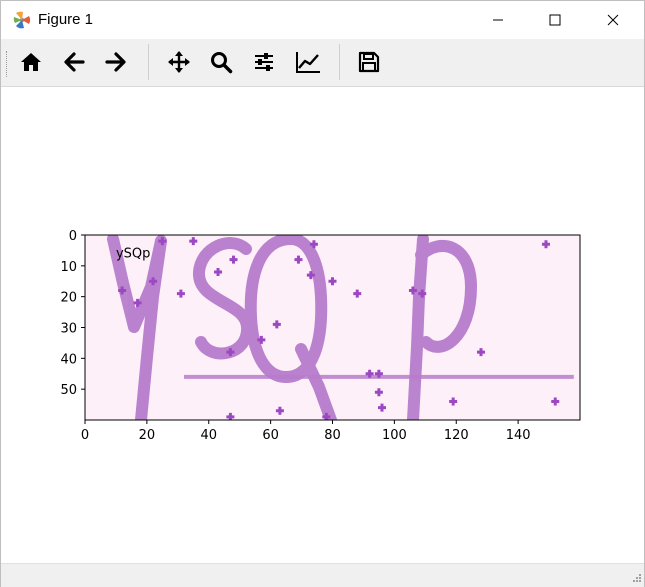  I want to click on x-tick-label: 100, so click(394, 435).